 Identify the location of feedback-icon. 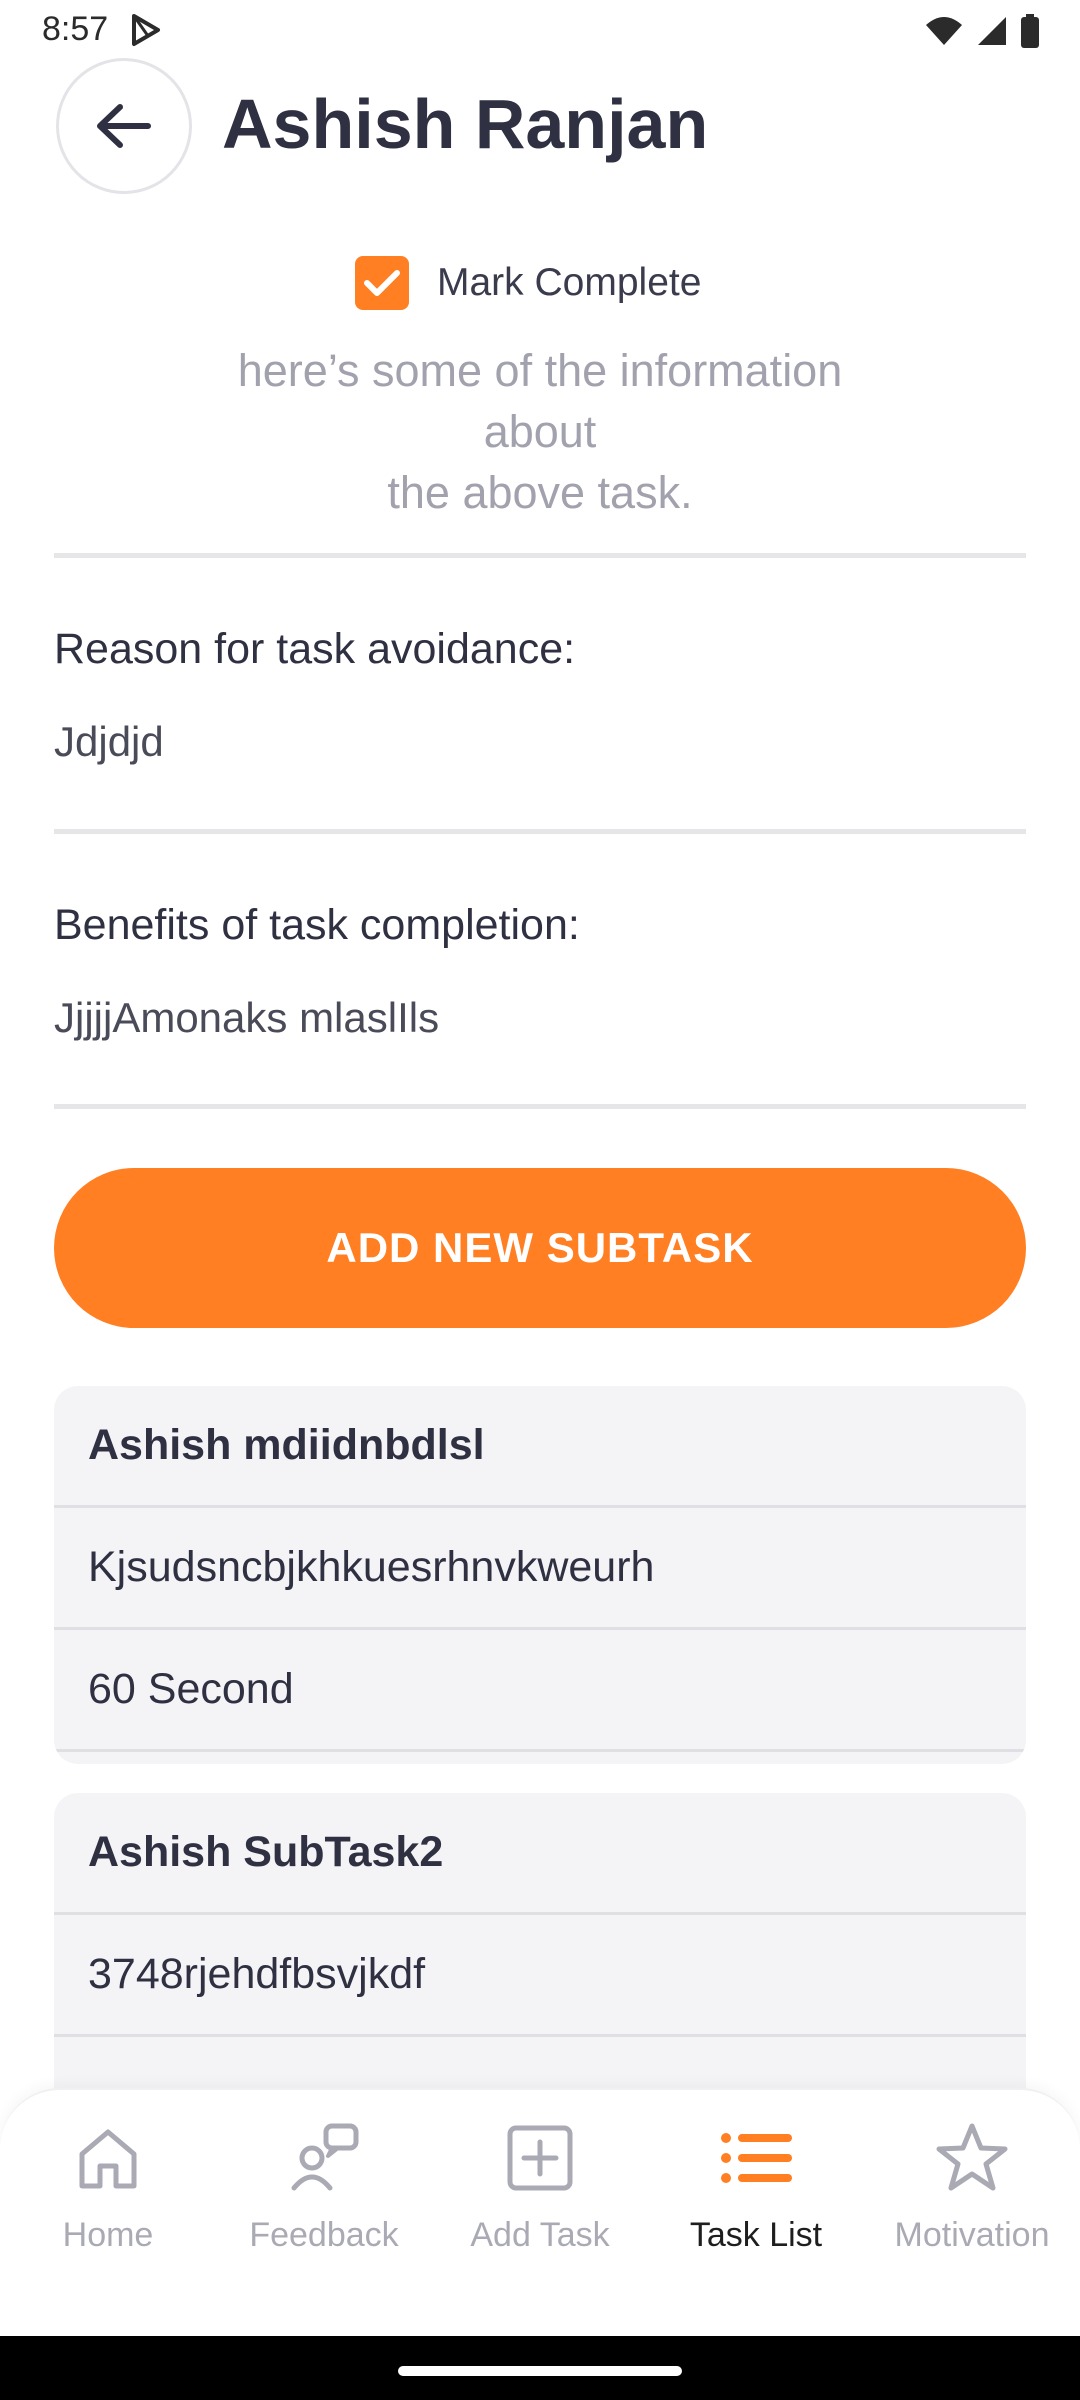
(325, 2157).